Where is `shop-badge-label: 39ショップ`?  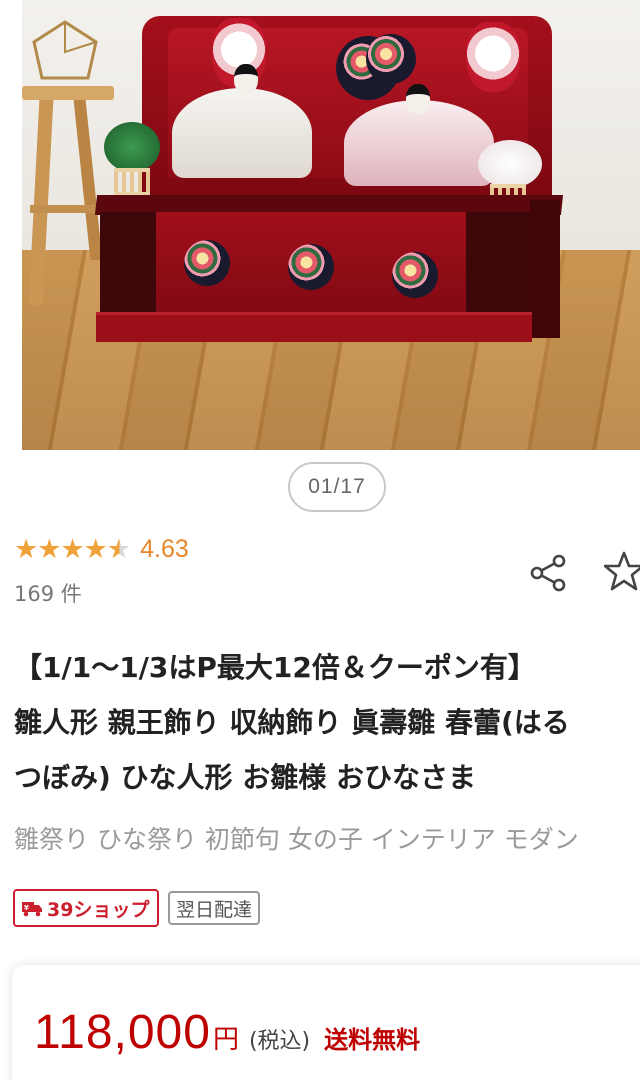
shop-badge-label: 39ショップ is located at coordinates (98, 909).